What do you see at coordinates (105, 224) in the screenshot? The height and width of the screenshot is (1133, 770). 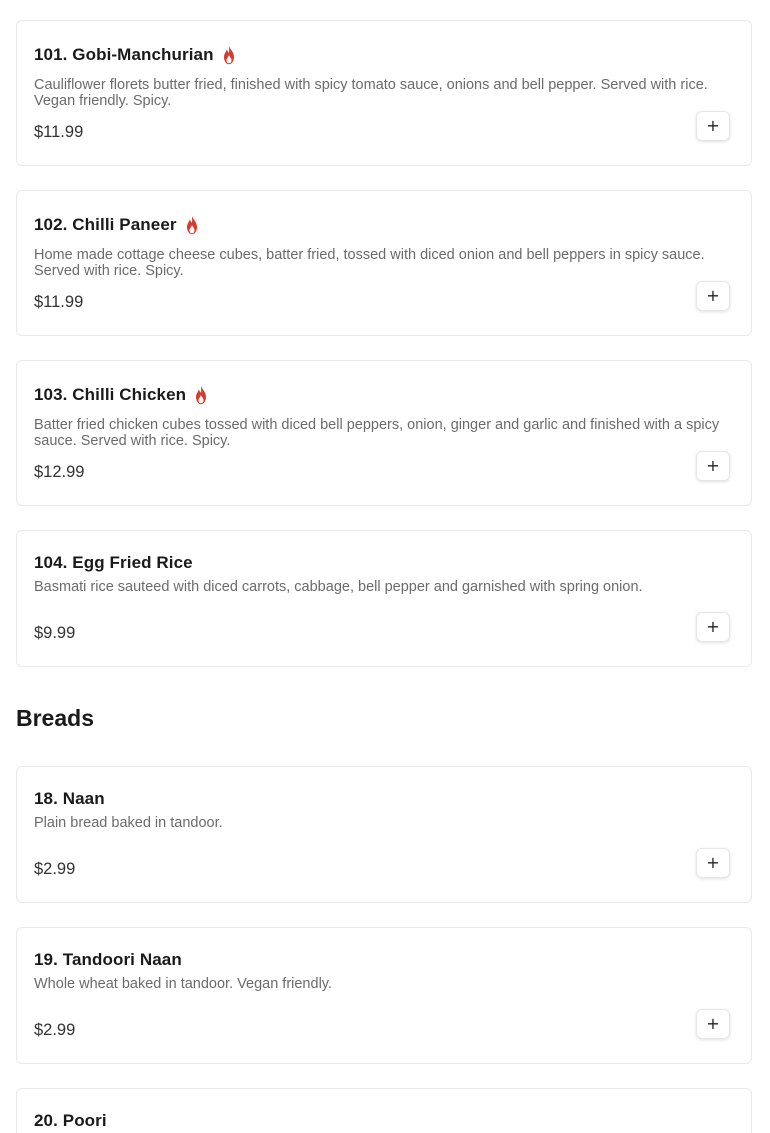 I see `item-title: 102. Chilli Paneer` at bounding box center [105, 224].